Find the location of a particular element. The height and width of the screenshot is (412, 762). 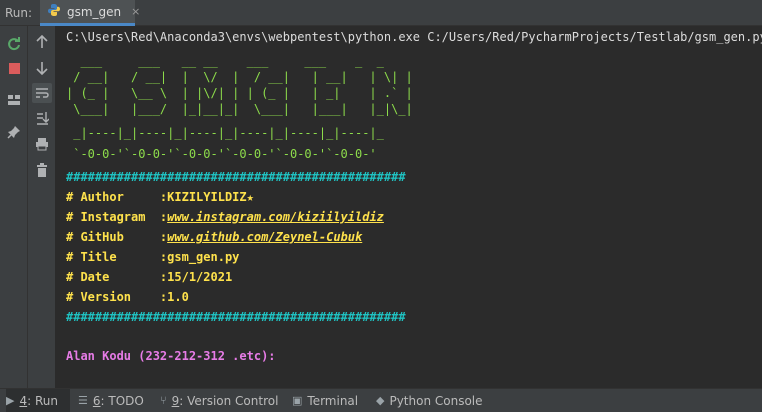

info-title: # Title :gsm_gen.py is located at coordinates (152, 257).